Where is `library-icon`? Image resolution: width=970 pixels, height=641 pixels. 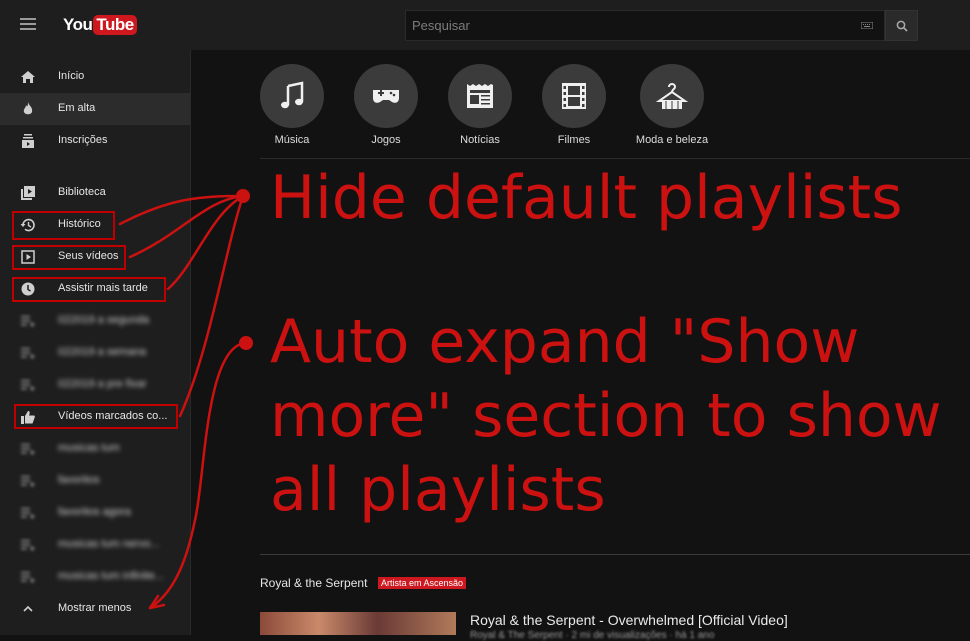
library-icon is located at coordinates (28, 193).